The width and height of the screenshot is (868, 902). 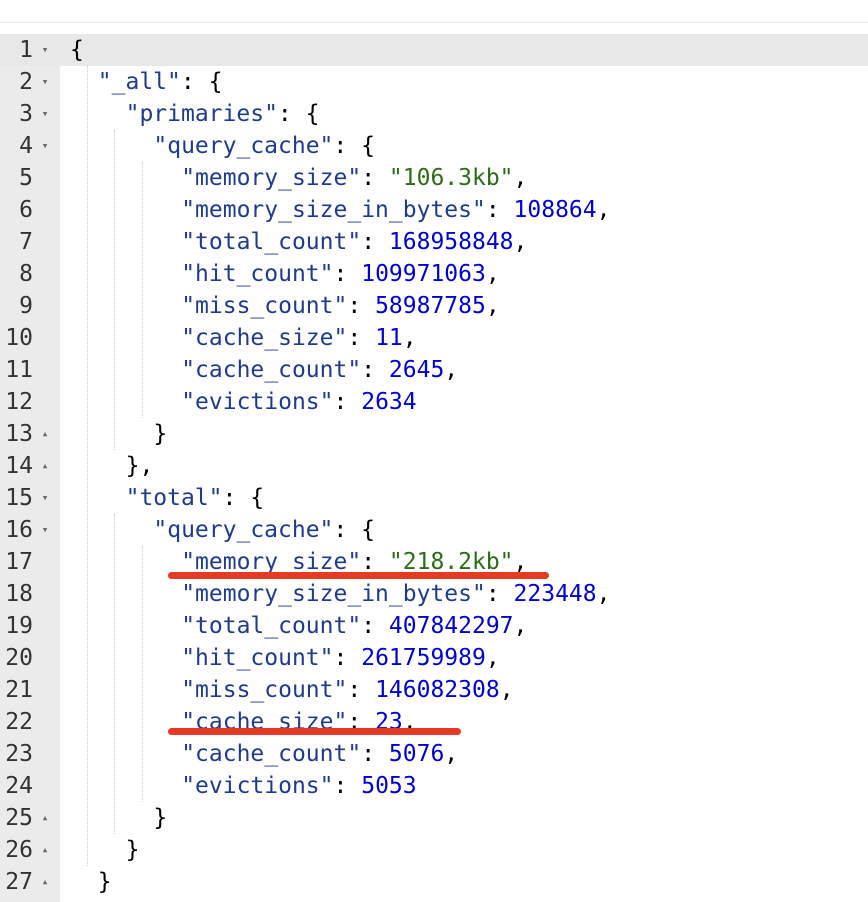 I want to click on code-line: 16 ▾ "query_cache": {, so click(x=434, y=530).